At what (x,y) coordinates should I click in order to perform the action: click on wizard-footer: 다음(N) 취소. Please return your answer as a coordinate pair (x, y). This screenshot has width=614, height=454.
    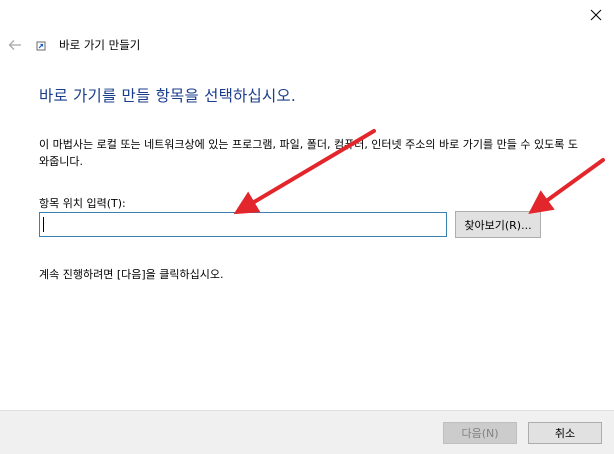
    Looking at the image, I should click on (307, 432).